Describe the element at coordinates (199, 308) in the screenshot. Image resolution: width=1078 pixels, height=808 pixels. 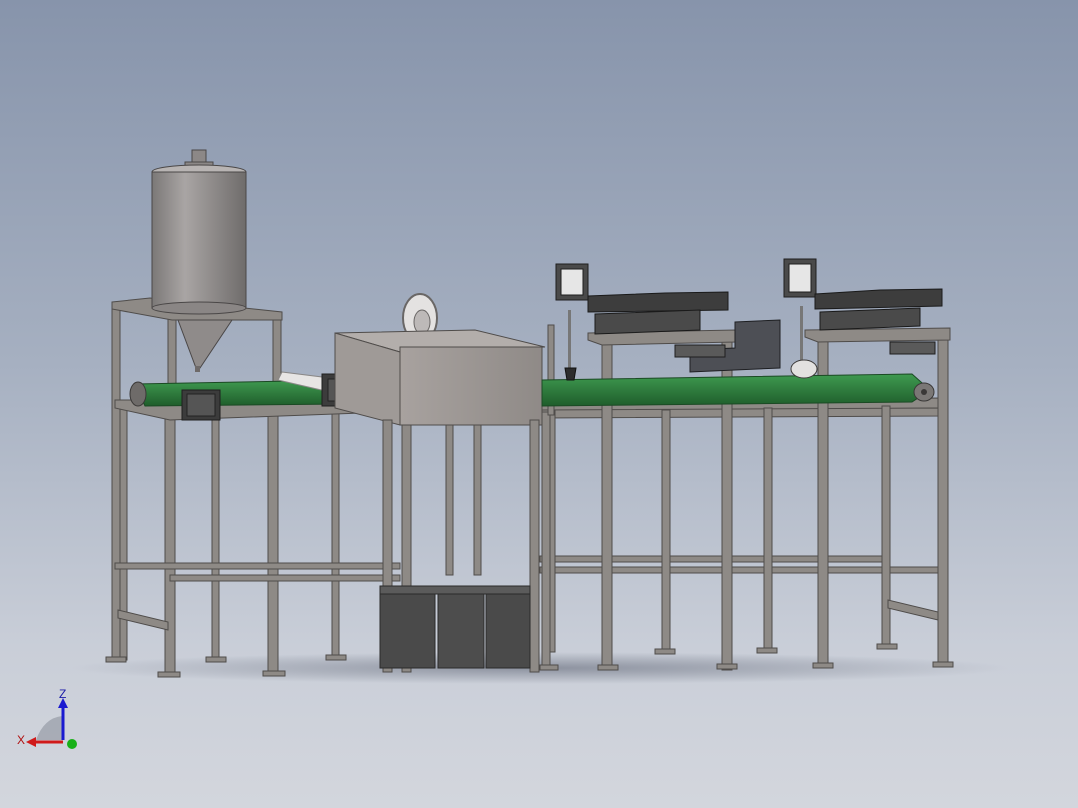
I see `hopper-bottom-rim` at that location.